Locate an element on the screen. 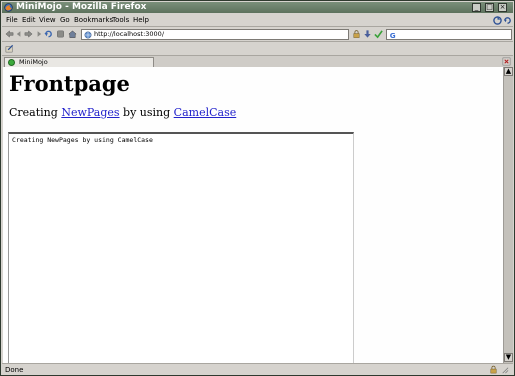 The image size is (515, 376). bookmarks-toolbar is located at coordinates (257, 48).